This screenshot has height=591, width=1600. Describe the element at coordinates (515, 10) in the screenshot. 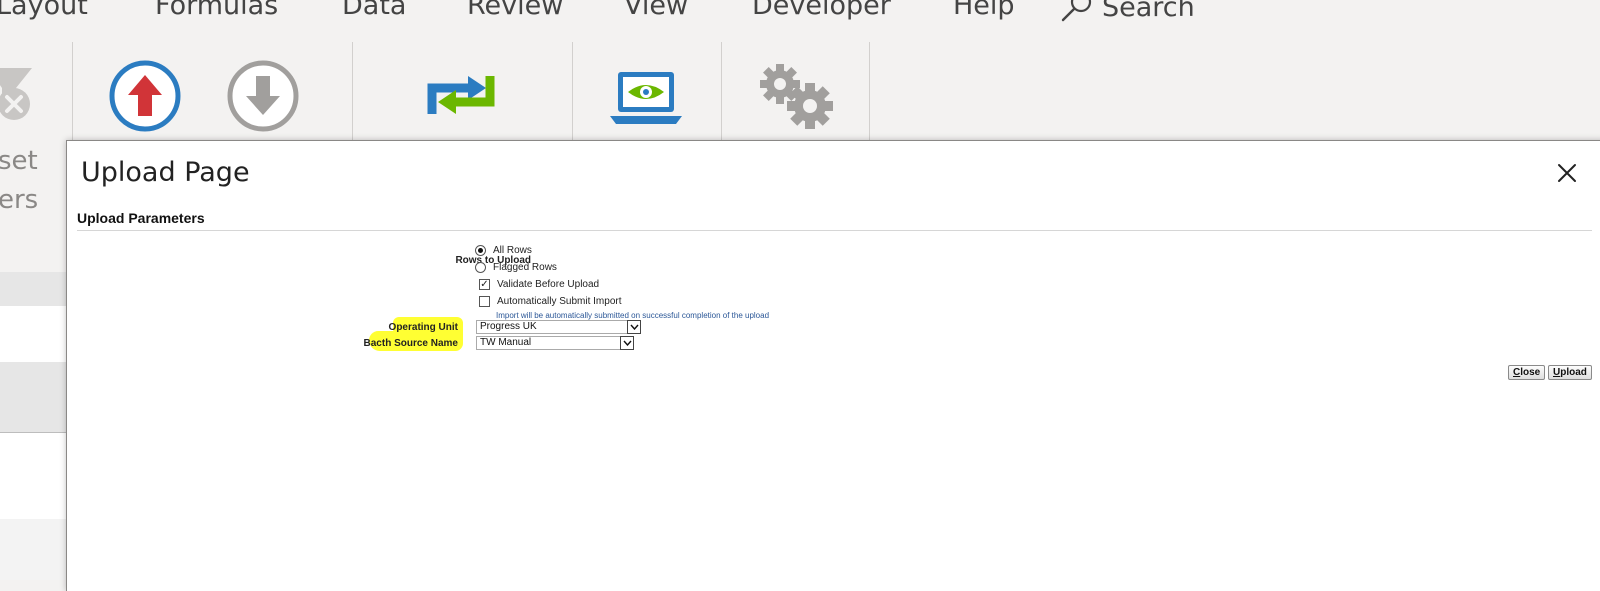

I see `tab-review: Review` at that location.